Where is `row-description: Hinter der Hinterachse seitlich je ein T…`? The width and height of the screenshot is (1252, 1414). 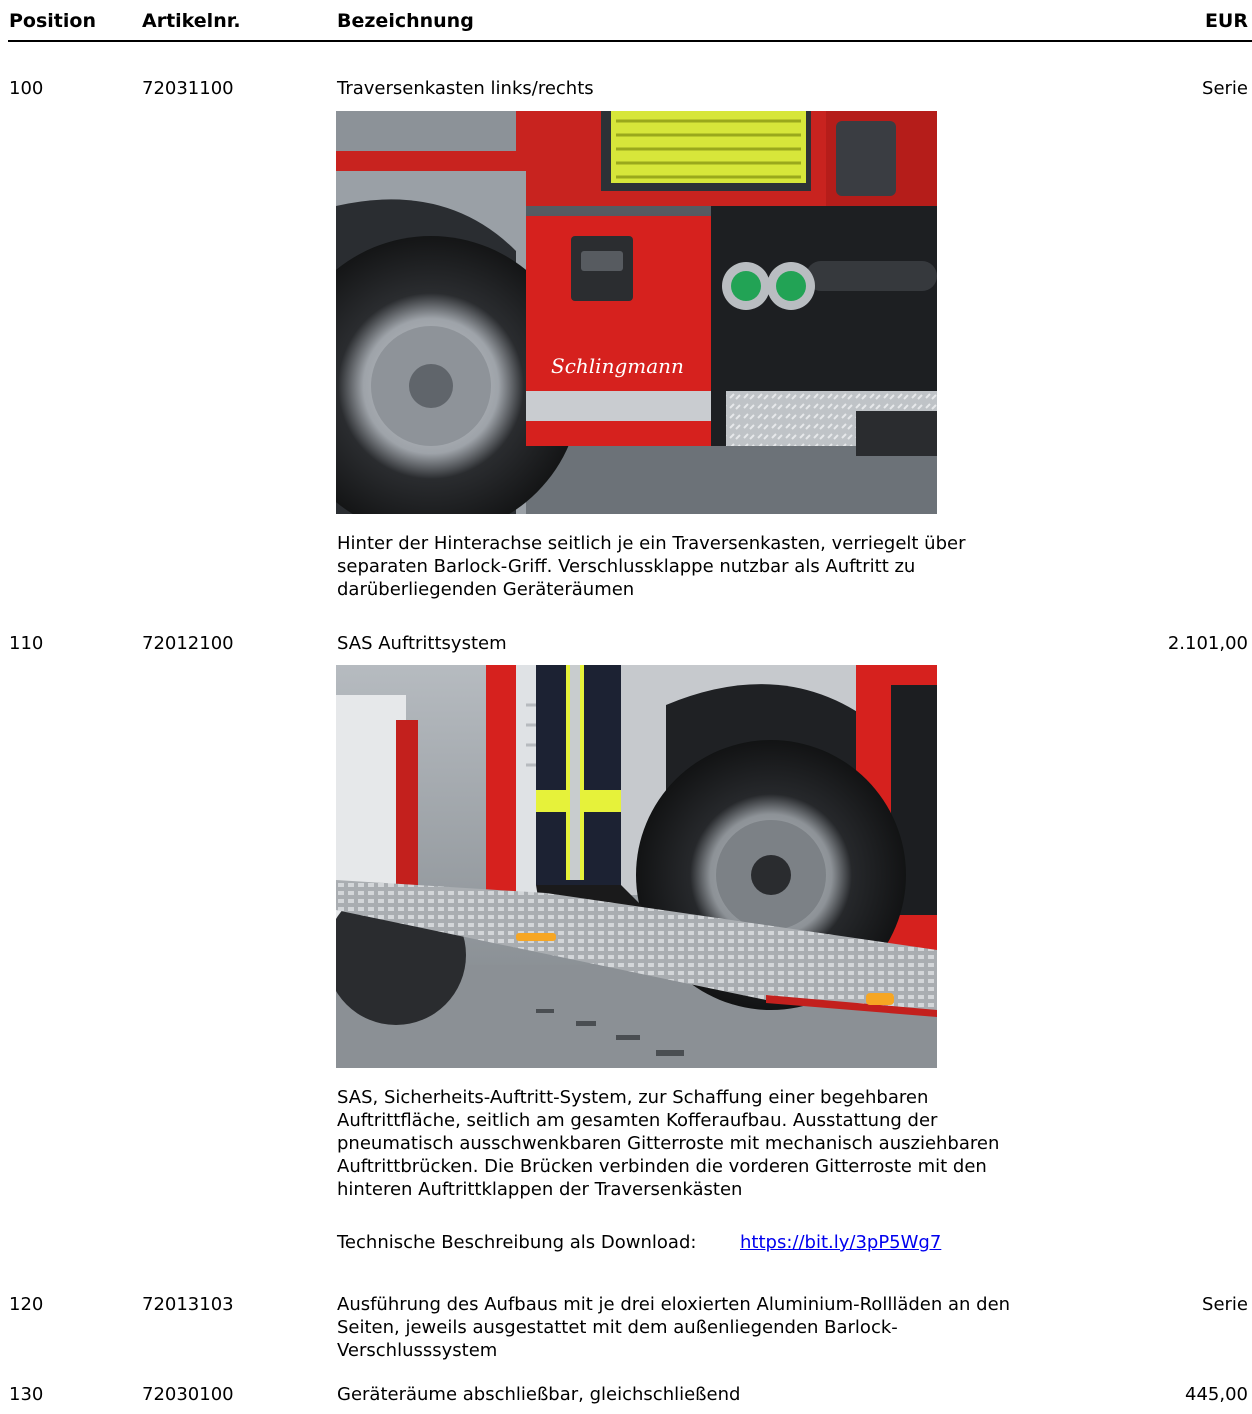
row-description: Hinter der Hinterachse seitlich je ein T… is located at coordinates (651, 566).